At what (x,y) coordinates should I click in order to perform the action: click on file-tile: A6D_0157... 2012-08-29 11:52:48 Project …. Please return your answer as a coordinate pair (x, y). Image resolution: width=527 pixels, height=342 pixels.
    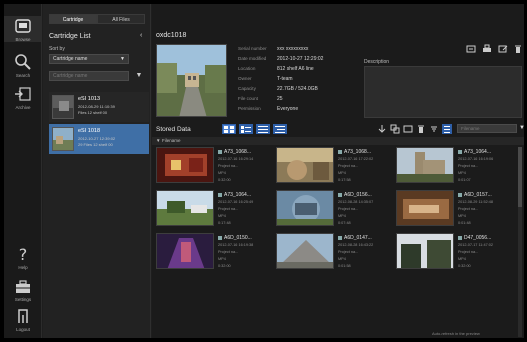
    Looking at the image, I should click on (455, 211).